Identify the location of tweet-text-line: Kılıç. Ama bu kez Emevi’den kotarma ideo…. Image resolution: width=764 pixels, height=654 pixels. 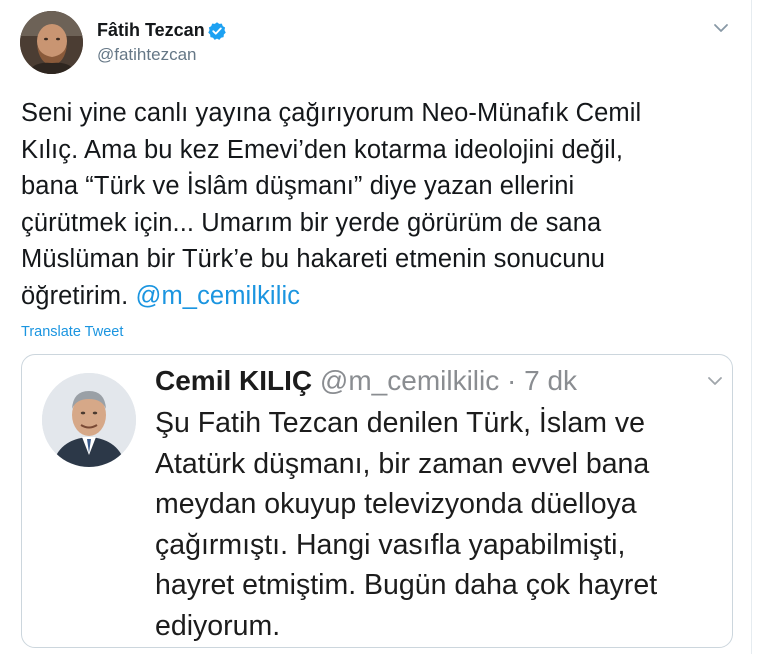
(322, 149).